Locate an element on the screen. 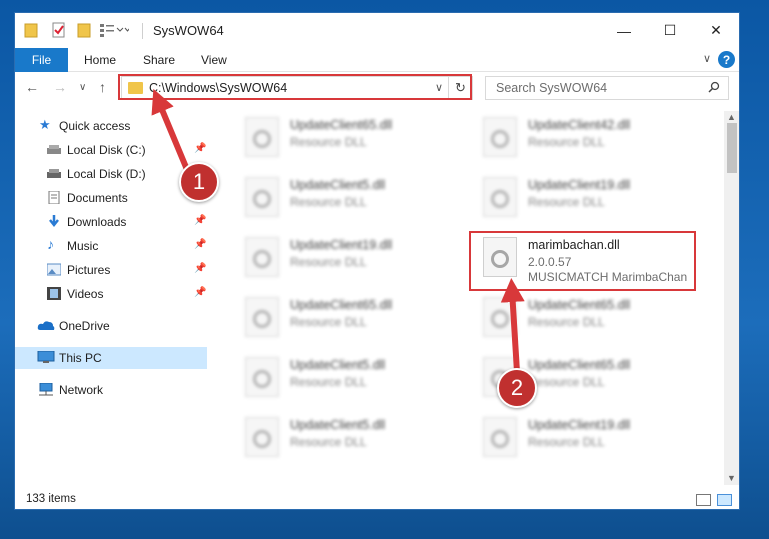 Image resolution: width=769 pixels, height=539 pixels. tab-file: File is located at coordinates (41, 60).